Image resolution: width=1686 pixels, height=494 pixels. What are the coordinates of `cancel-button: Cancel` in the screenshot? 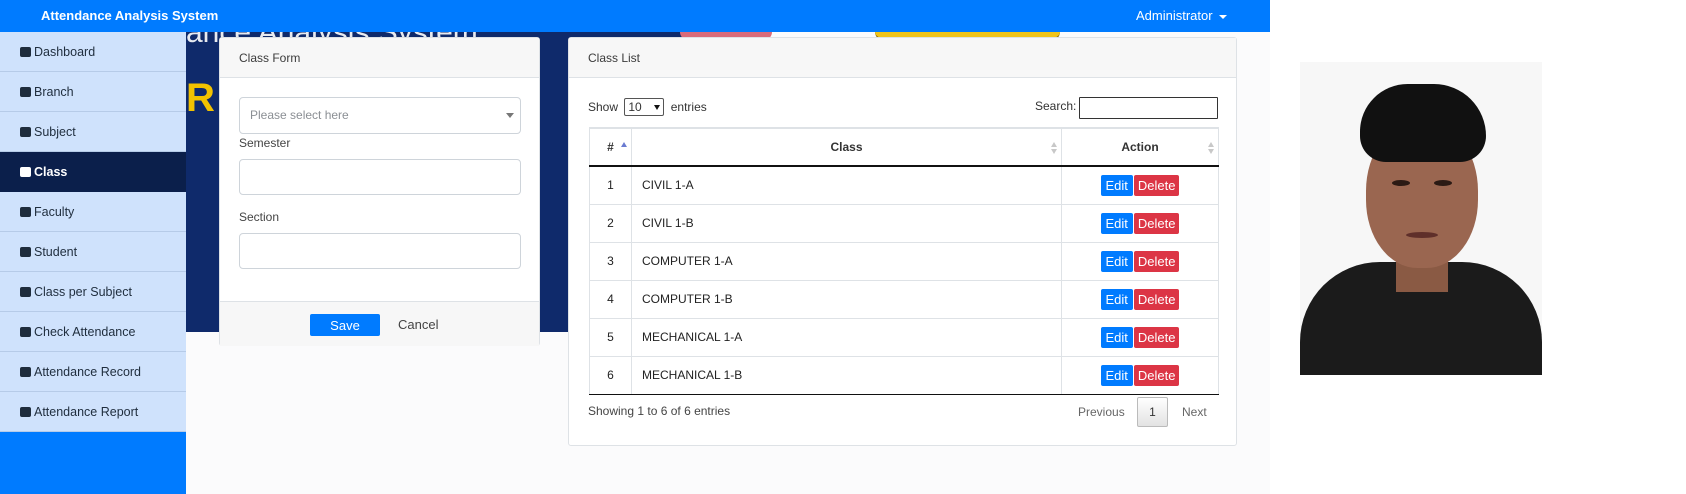 It's located at (418, 324).